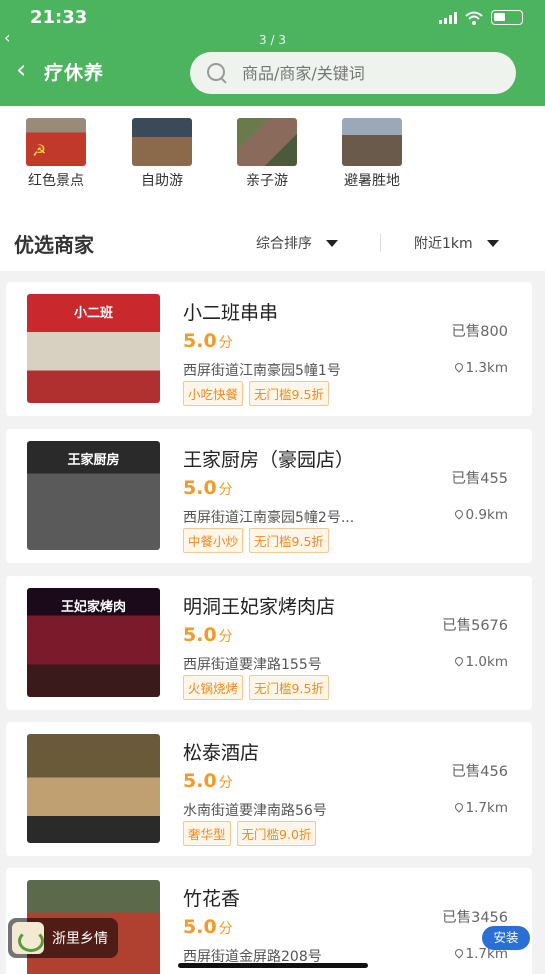  I want to click on category-label: 避暑胜地, so click(372, 181).